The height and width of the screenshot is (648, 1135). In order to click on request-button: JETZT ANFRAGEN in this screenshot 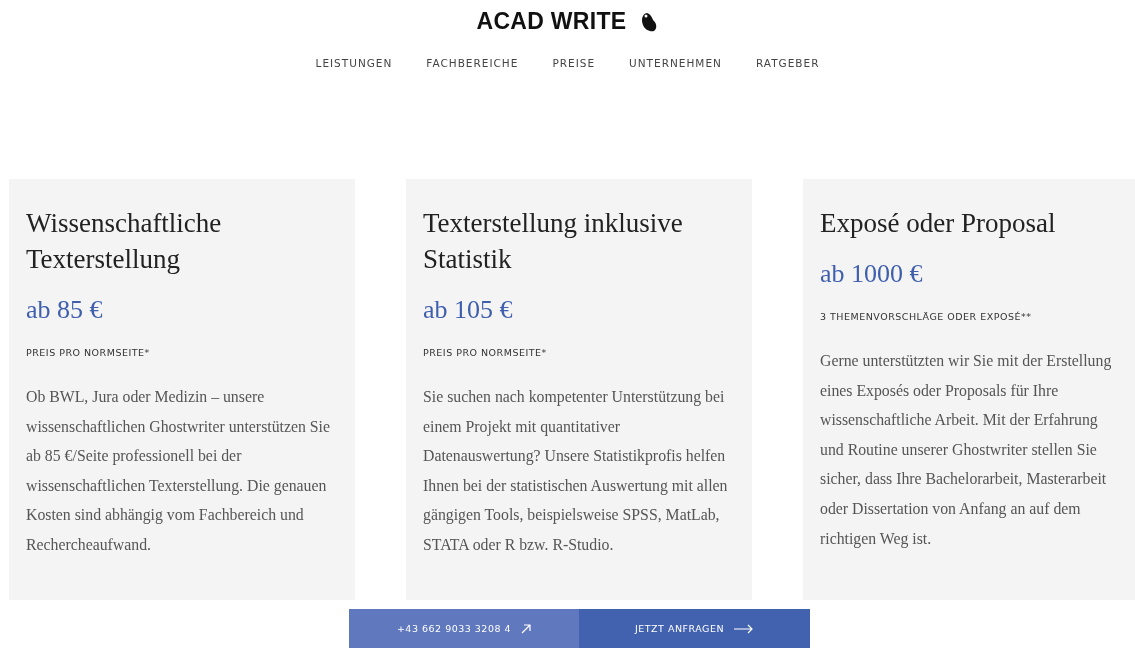, I will do `click(694, 628)`.